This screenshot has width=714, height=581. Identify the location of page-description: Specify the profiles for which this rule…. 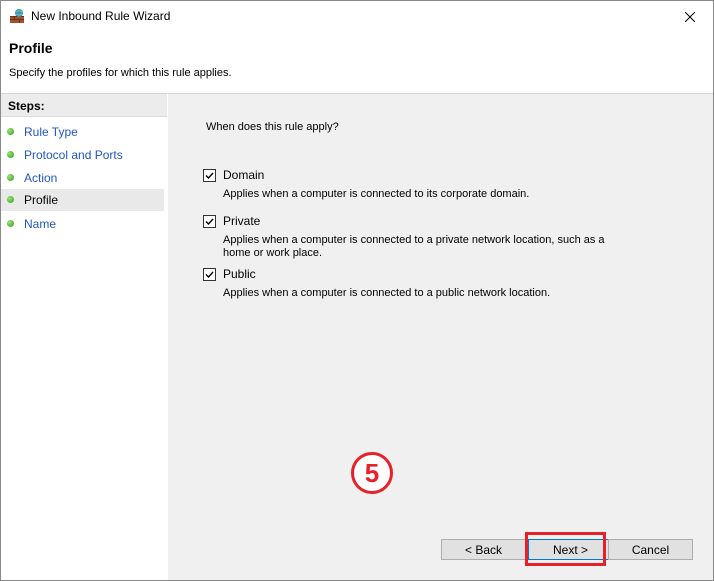
(120, 73).